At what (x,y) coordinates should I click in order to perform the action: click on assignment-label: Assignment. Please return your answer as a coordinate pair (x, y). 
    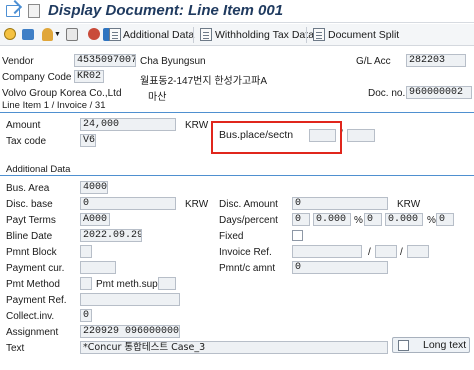
    Looking at the image, I should click on (32, 332).